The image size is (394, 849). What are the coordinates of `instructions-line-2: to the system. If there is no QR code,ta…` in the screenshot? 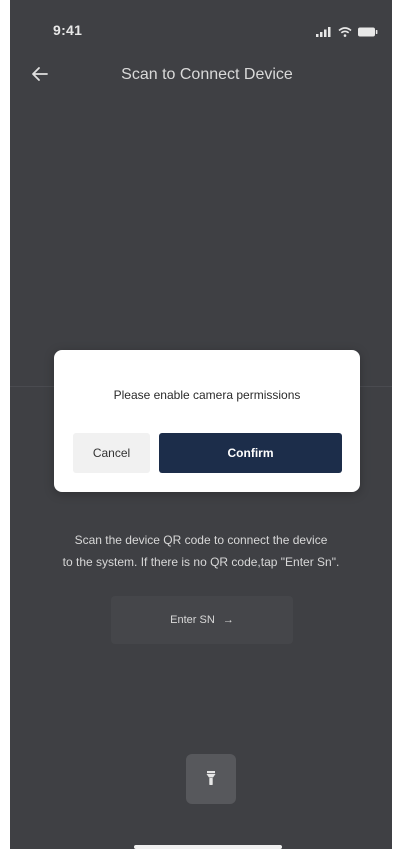 It's located at (201, 562).